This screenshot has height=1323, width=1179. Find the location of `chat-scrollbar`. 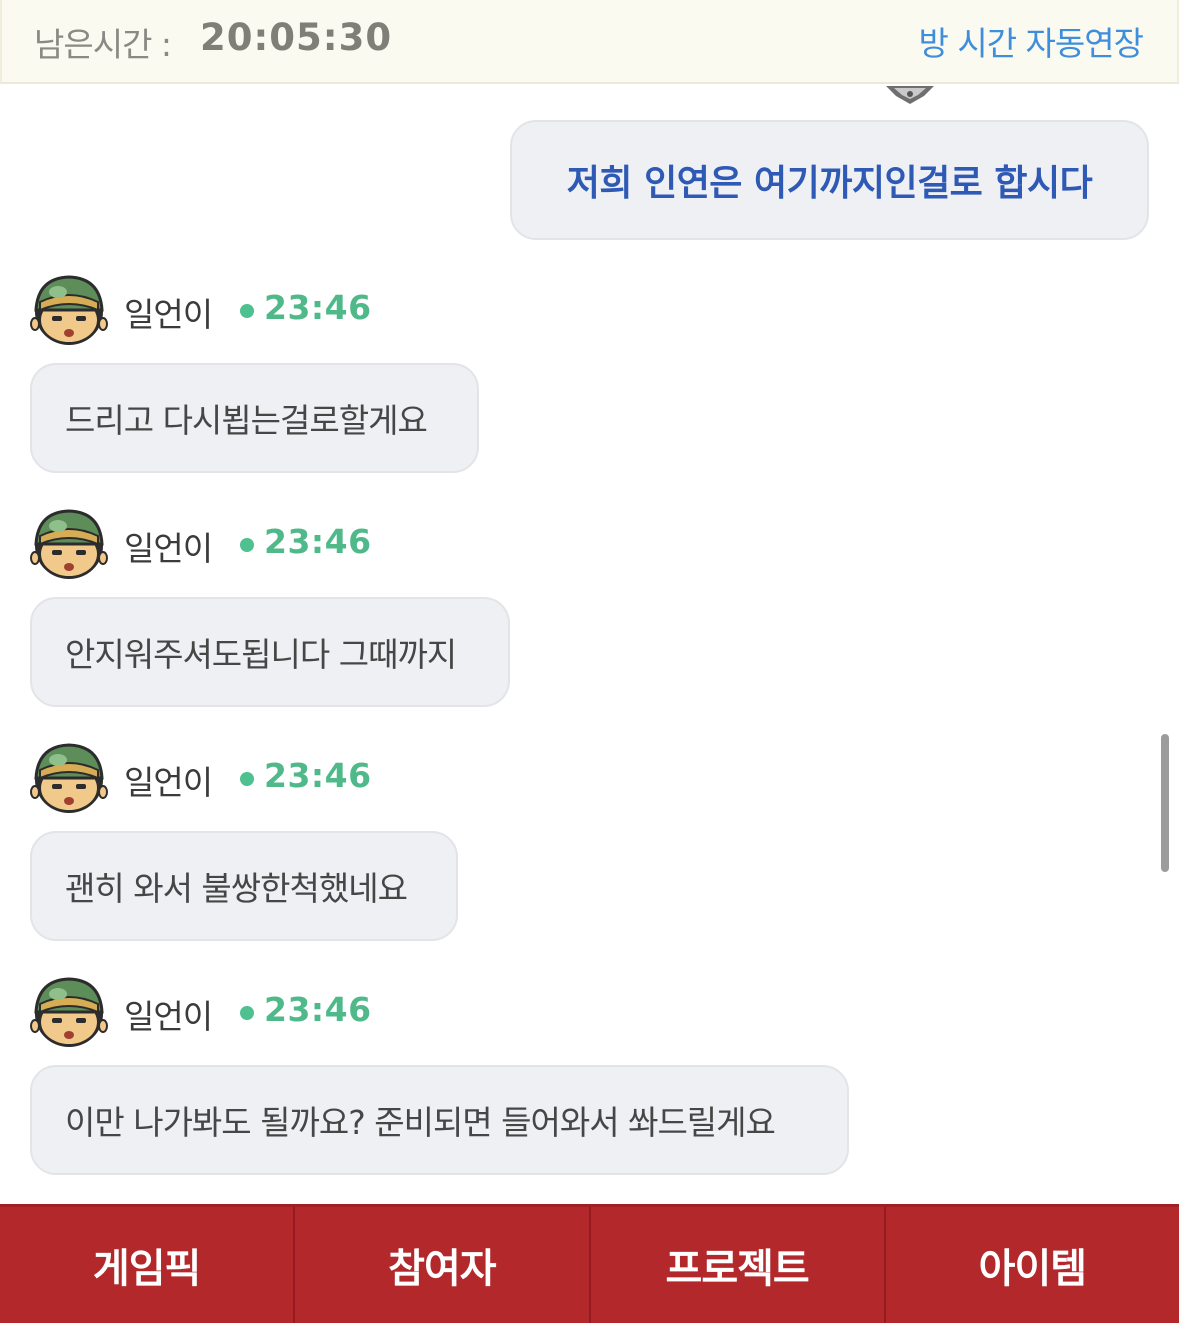

chat-scrollbar is located at coordinates (1165, 803).